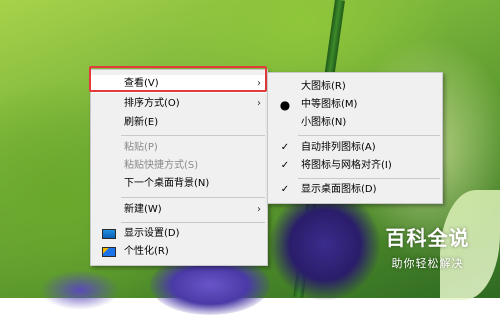  What do you see at coordinates (355, 123) in the screenshot?
I see `submenu-item-small-icons: 小图标(N)` at bounding box center [355, 123].